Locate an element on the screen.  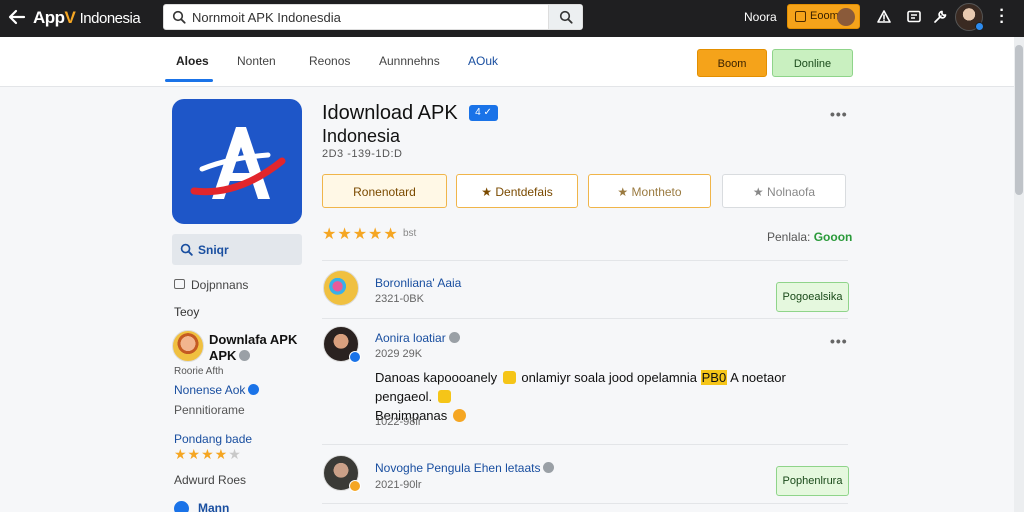
header-orange-label: Boom is located at coordinates (732, 64).